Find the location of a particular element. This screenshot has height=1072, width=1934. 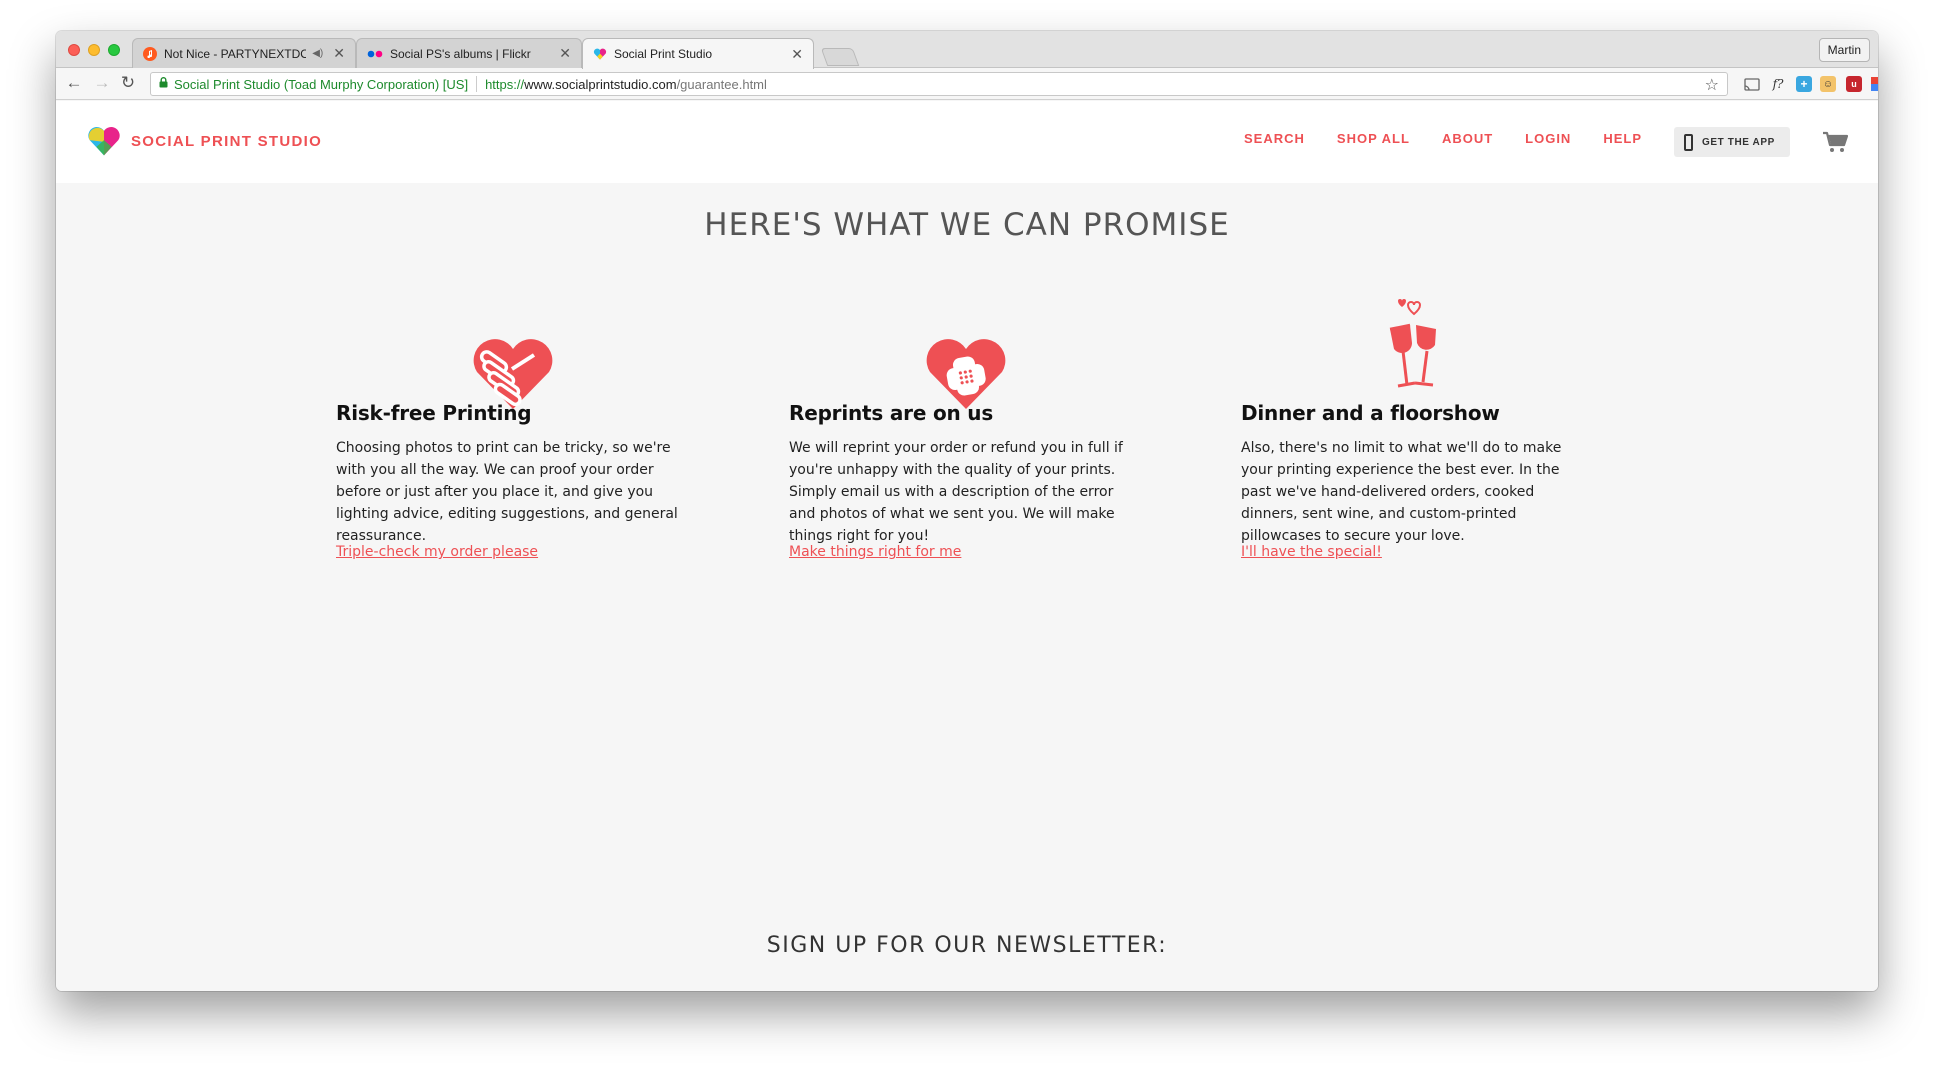

forward-icon: → is located at coordinates (102, 83).